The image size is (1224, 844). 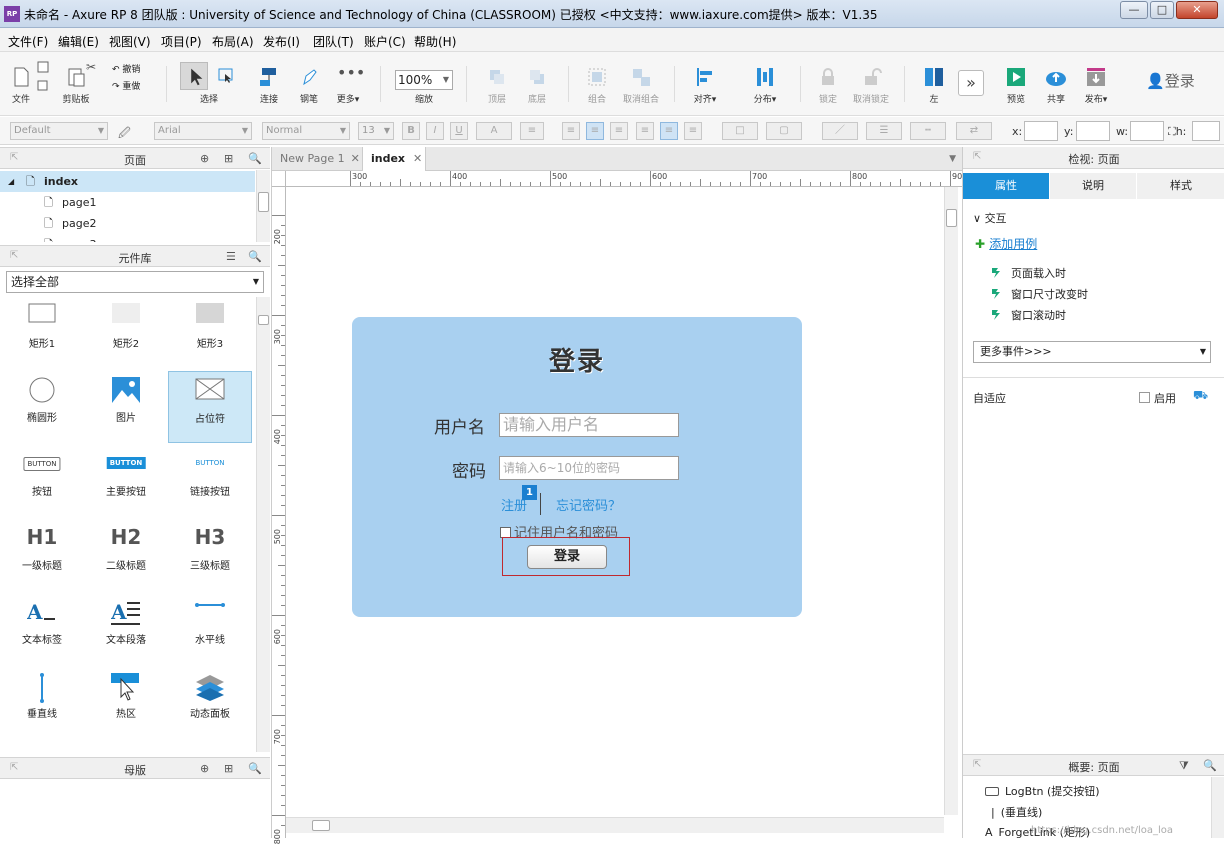 I want to click on widget-link-button: BUTTON 链接按钮, so click(x=210, y=481).